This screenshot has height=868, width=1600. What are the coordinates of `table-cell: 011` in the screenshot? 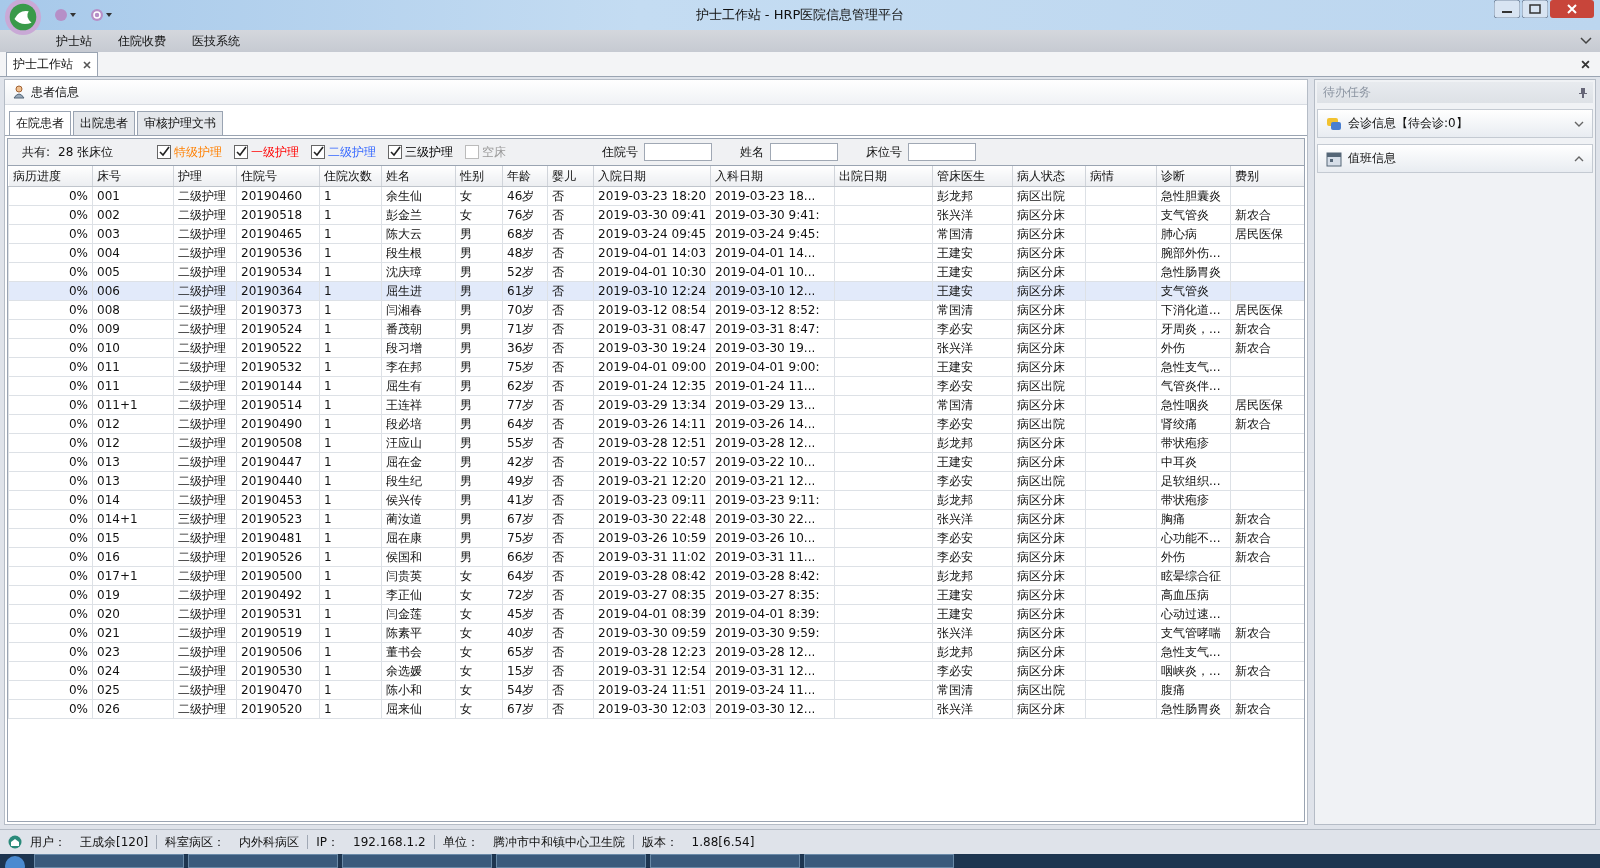 It's located at (133, 367).